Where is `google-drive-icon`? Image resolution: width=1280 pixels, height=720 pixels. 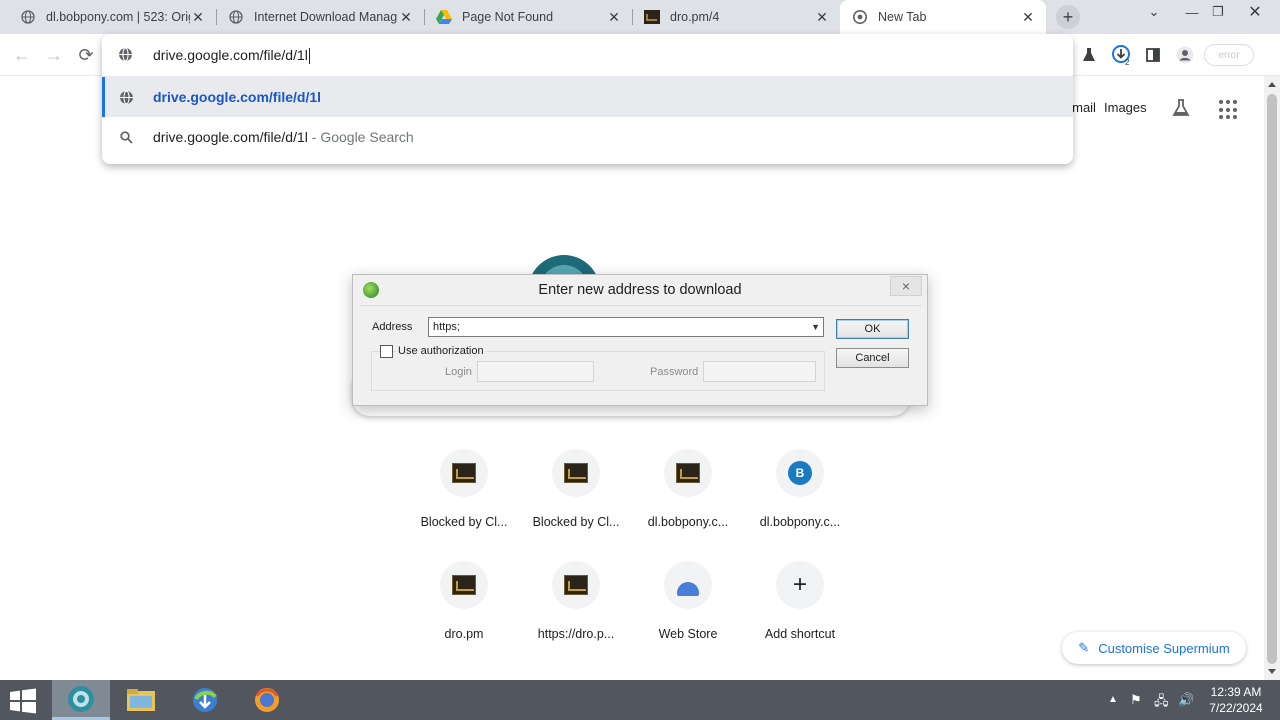 google-drive-icon is located at coordinates (444, 17).